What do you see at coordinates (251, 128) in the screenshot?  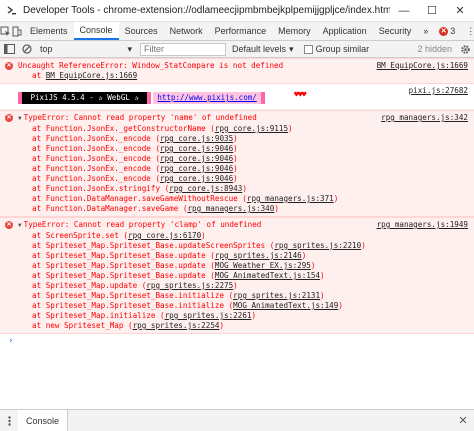 I see `frame-source-link: rpg core.js:9115` at bounding box center [251, 128].